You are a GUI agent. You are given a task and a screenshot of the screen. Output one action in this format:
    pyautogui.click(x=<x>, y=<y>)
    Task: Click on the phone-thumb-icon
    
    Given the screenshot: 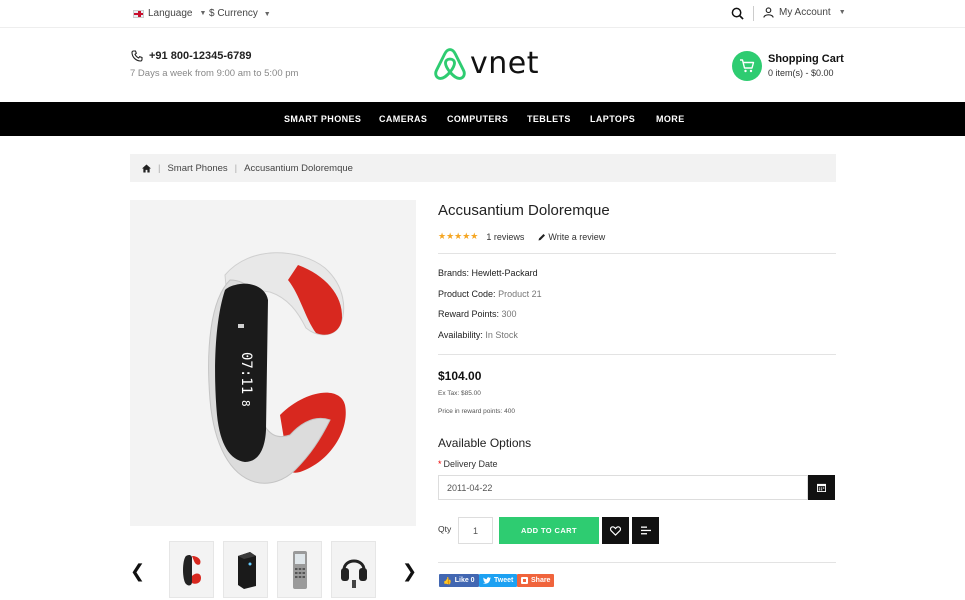 What is the action you would take?
    pyautogui.click(x=299, y=569)
    